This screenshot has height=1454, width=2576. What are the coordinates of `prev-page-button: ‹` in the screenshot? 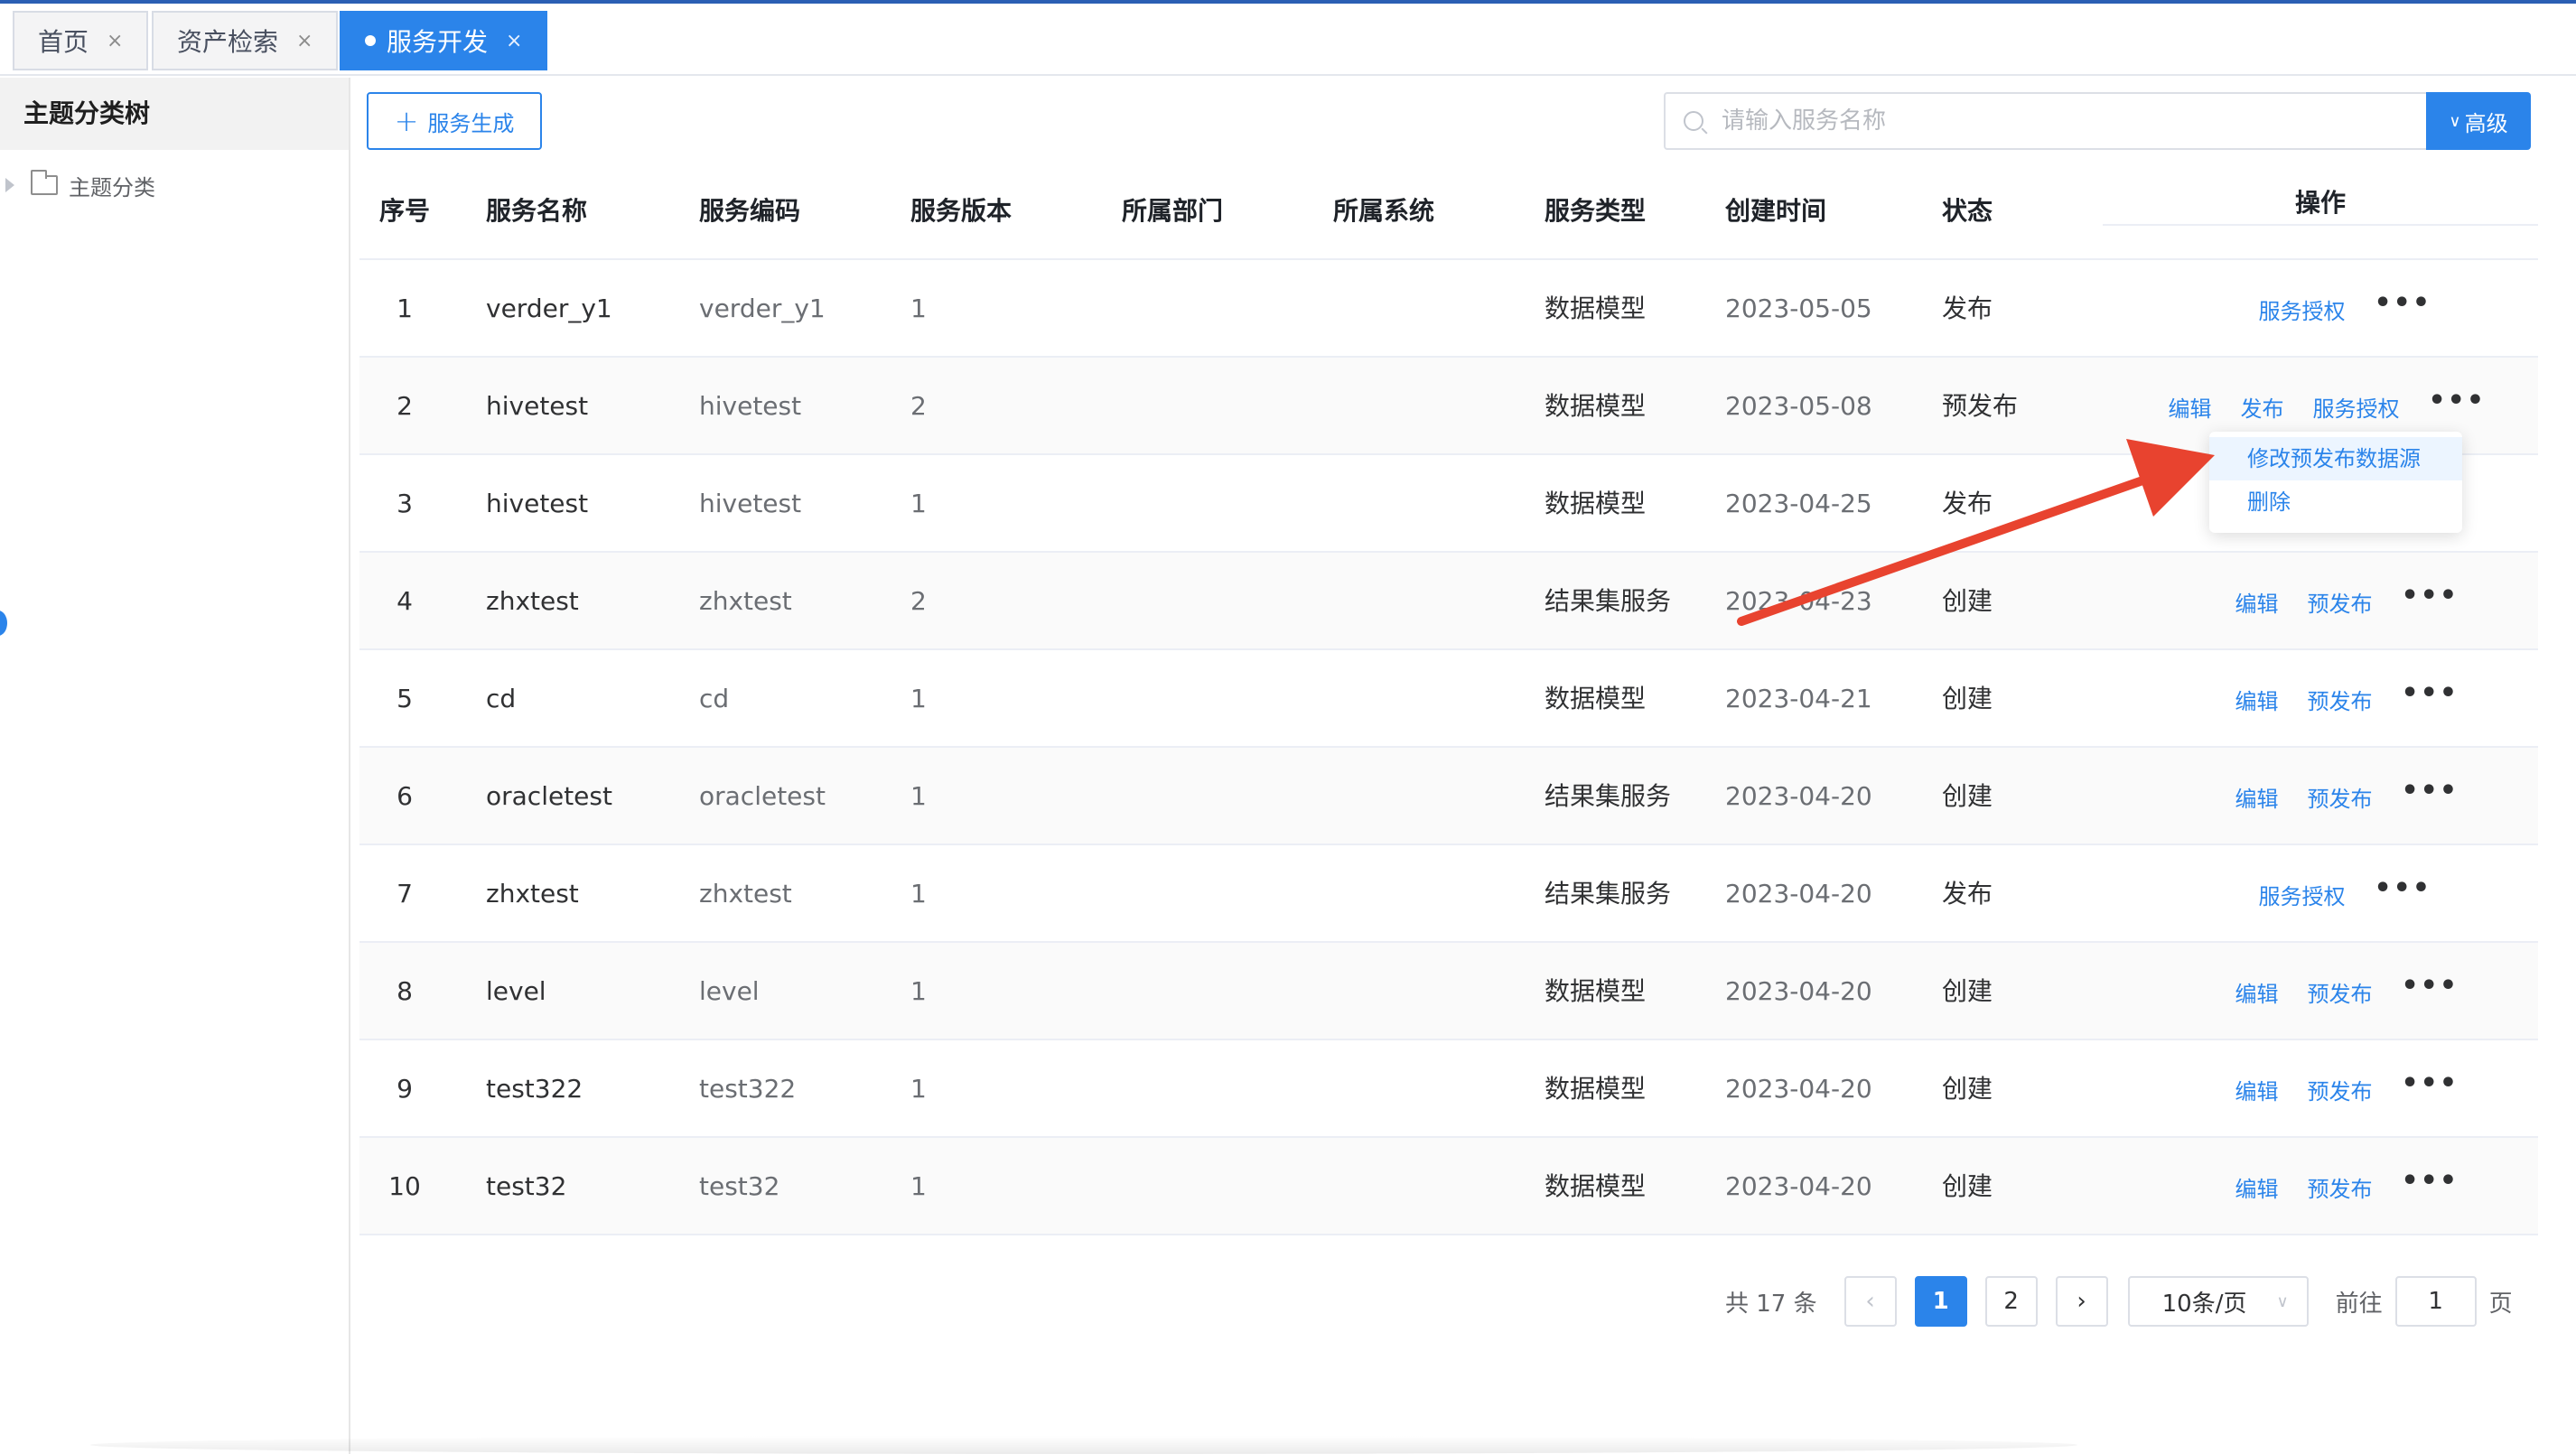 It's located at (1870, 1301).